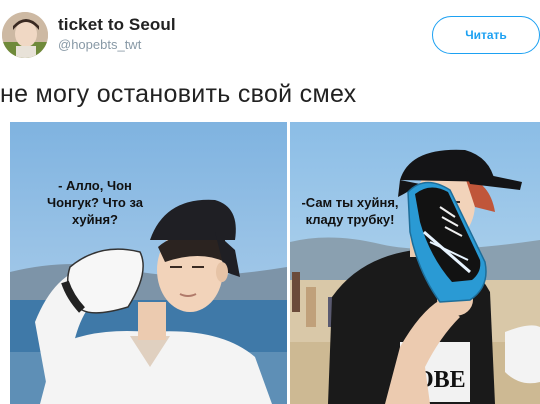  What do you see at coordinates (350, 211) in the screenshot?
I see `meme-caption-right: -Сам ты хуйня, кладу трубку!` at bounding box center [350, 211].